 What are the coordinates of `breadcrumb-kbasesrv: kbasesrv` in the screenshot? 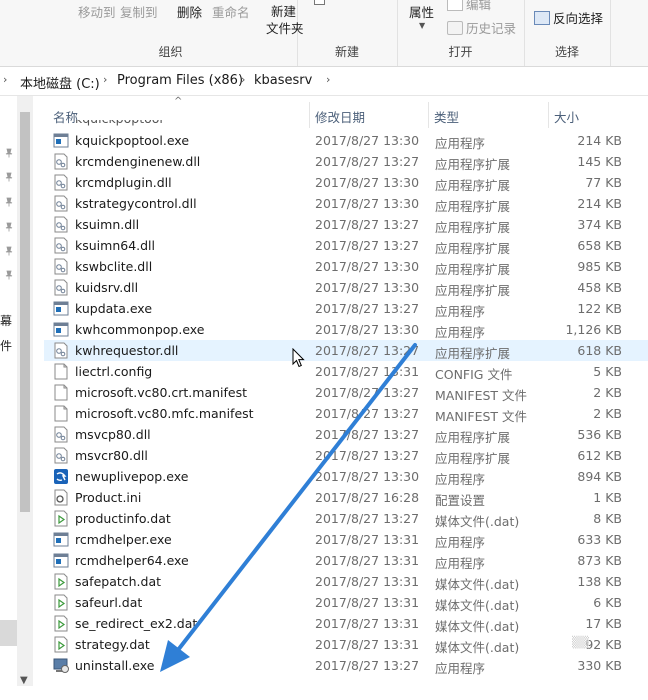 It's located at (283, 80).